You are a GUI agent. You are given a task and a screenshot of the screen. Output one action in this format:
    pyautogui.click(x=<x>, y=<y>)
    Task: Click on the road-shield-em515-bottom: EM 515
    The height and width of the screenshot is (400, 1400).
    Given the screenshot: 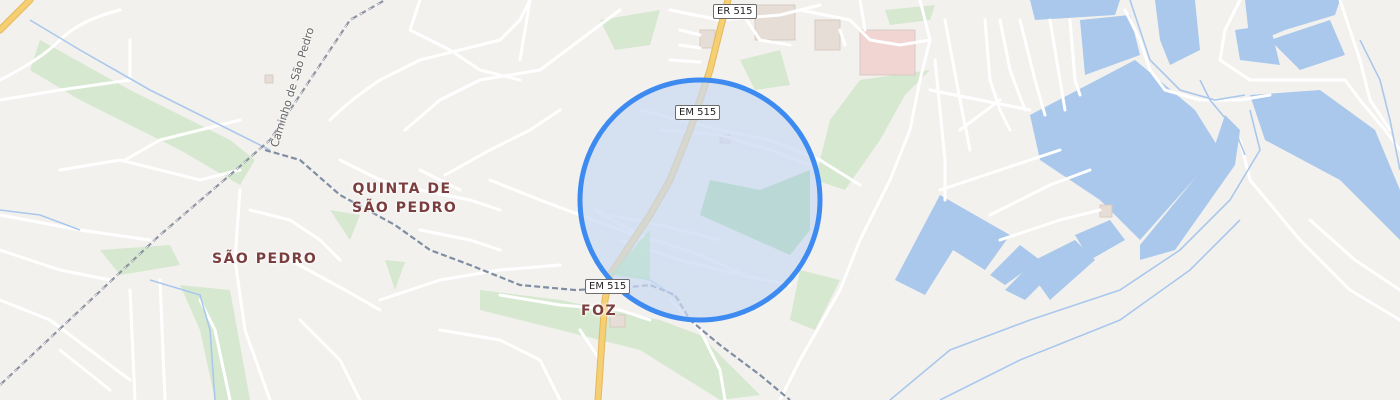 What is the action you would take?
    pyautogui.click(x=608, y=286)
    